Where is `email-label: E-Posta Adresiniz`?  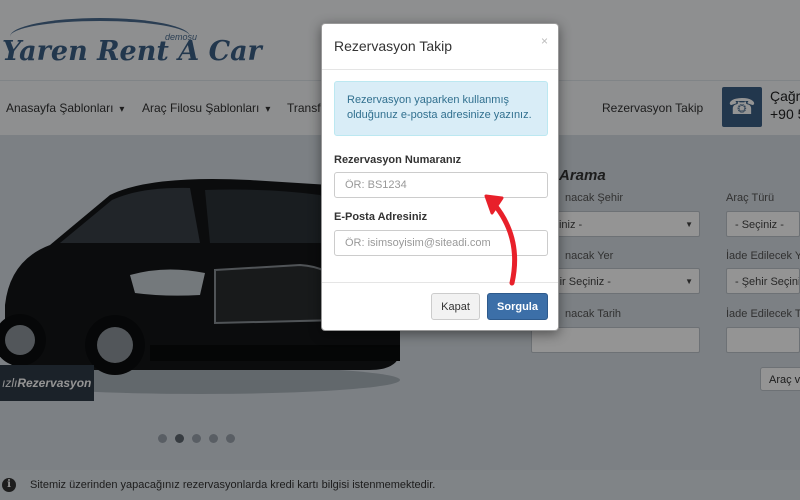
email-label: E-Posta Adresiniz is located at coordinates (381, 217).